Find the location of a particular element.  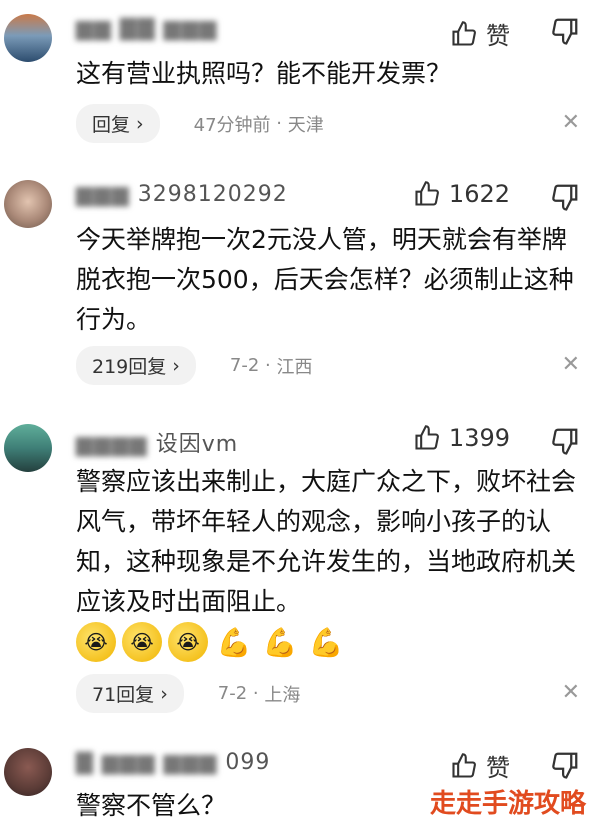

like-count: 1399 is located at coordinates (479, 438).